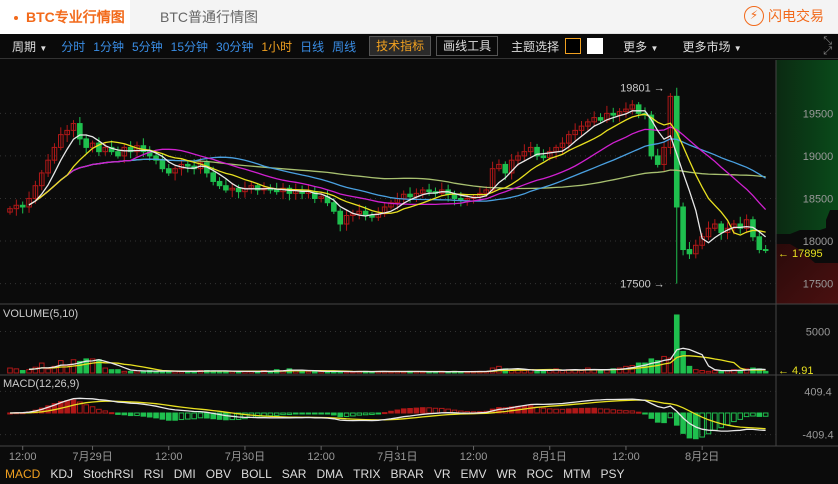 This screenshot has width=838, height=484. What do you see at coordinates (817, 436) in the screenshot?
I see `macd-tick-label: -409.4` at bounding box center [817, 436].